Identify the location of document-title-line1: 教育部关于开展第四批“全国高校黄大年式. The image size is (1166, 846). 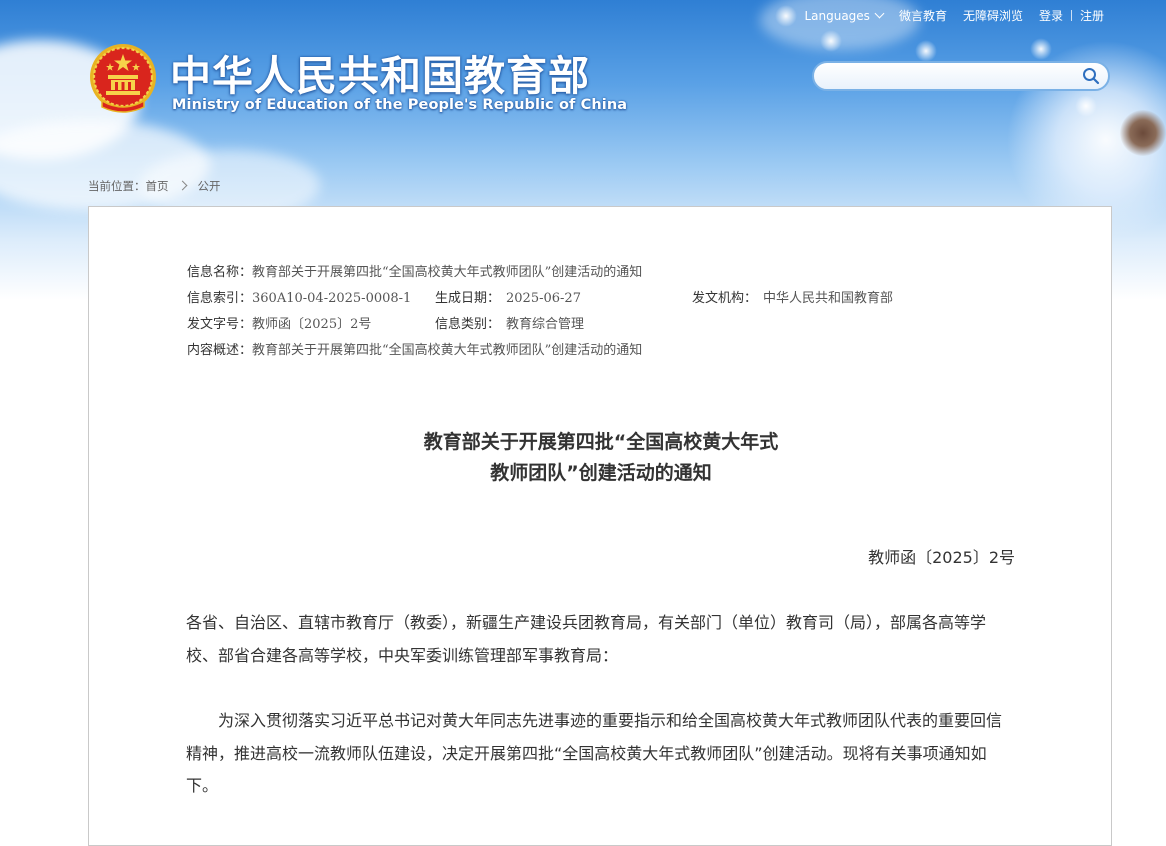
(601, 442).